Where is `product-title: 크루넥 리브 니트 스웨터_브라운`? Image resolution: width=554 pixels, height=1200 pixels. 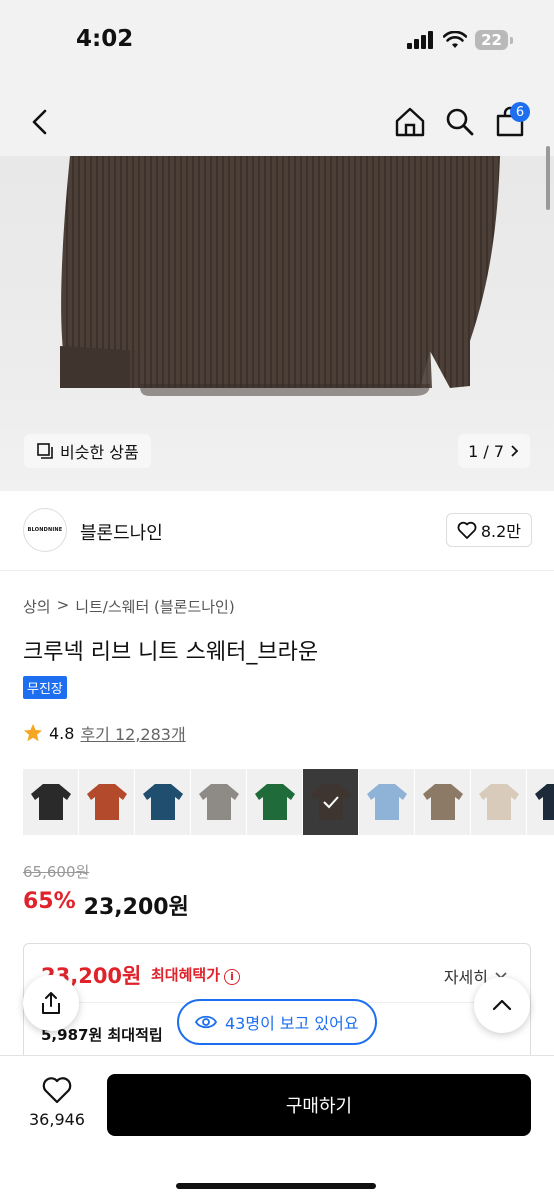
product-title: 크루넥 리브 니트 스웨터_브라운 is located at coordinates (171, 652).